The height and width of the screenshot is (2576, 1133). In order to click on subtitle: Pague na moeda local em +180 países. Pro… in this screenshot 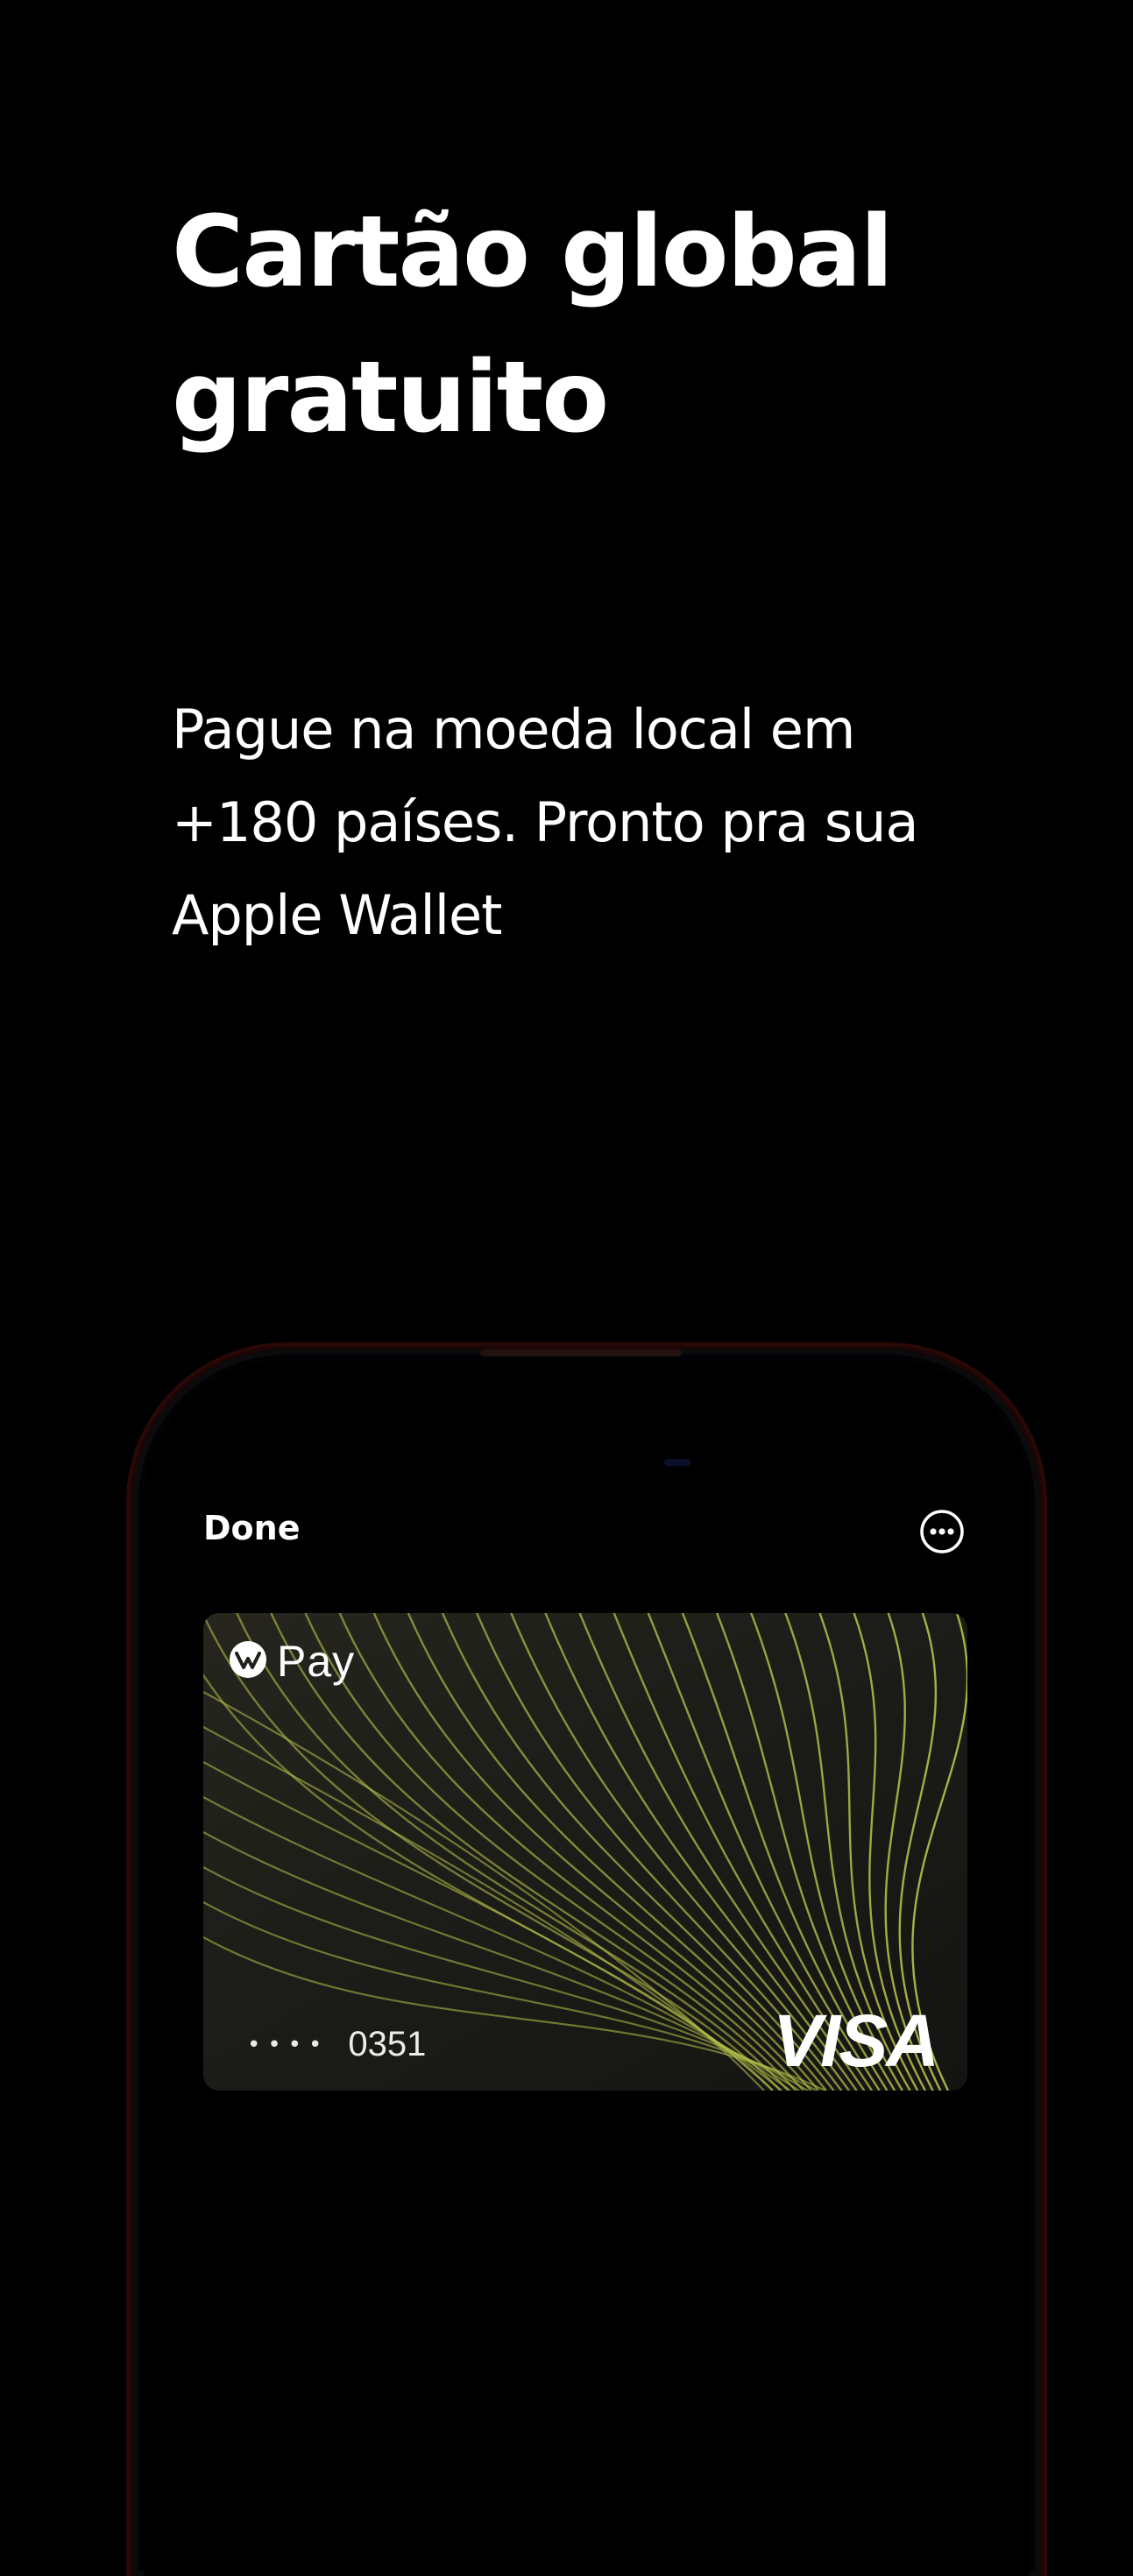, I will do `click(619, 822)`.